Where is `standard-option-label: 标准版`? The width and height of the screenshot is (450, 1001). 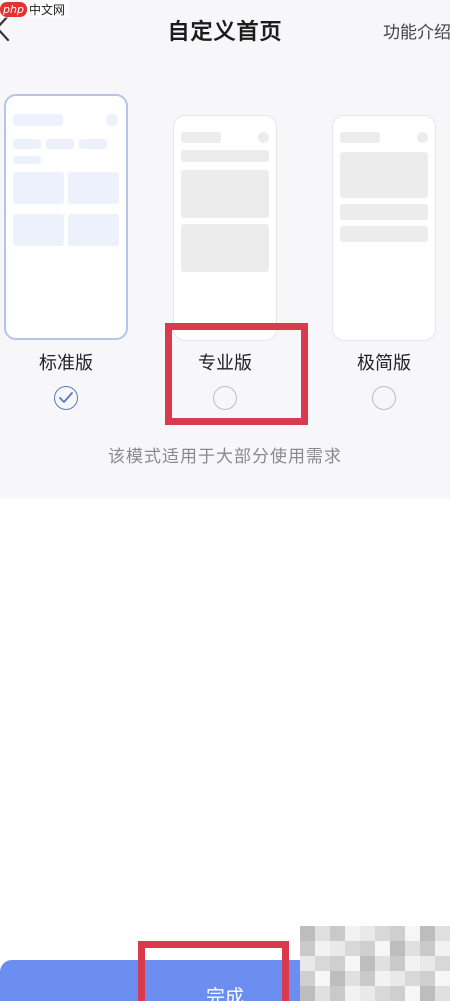 standard-option-label: 标准版 is located at coordinates (66, 362).